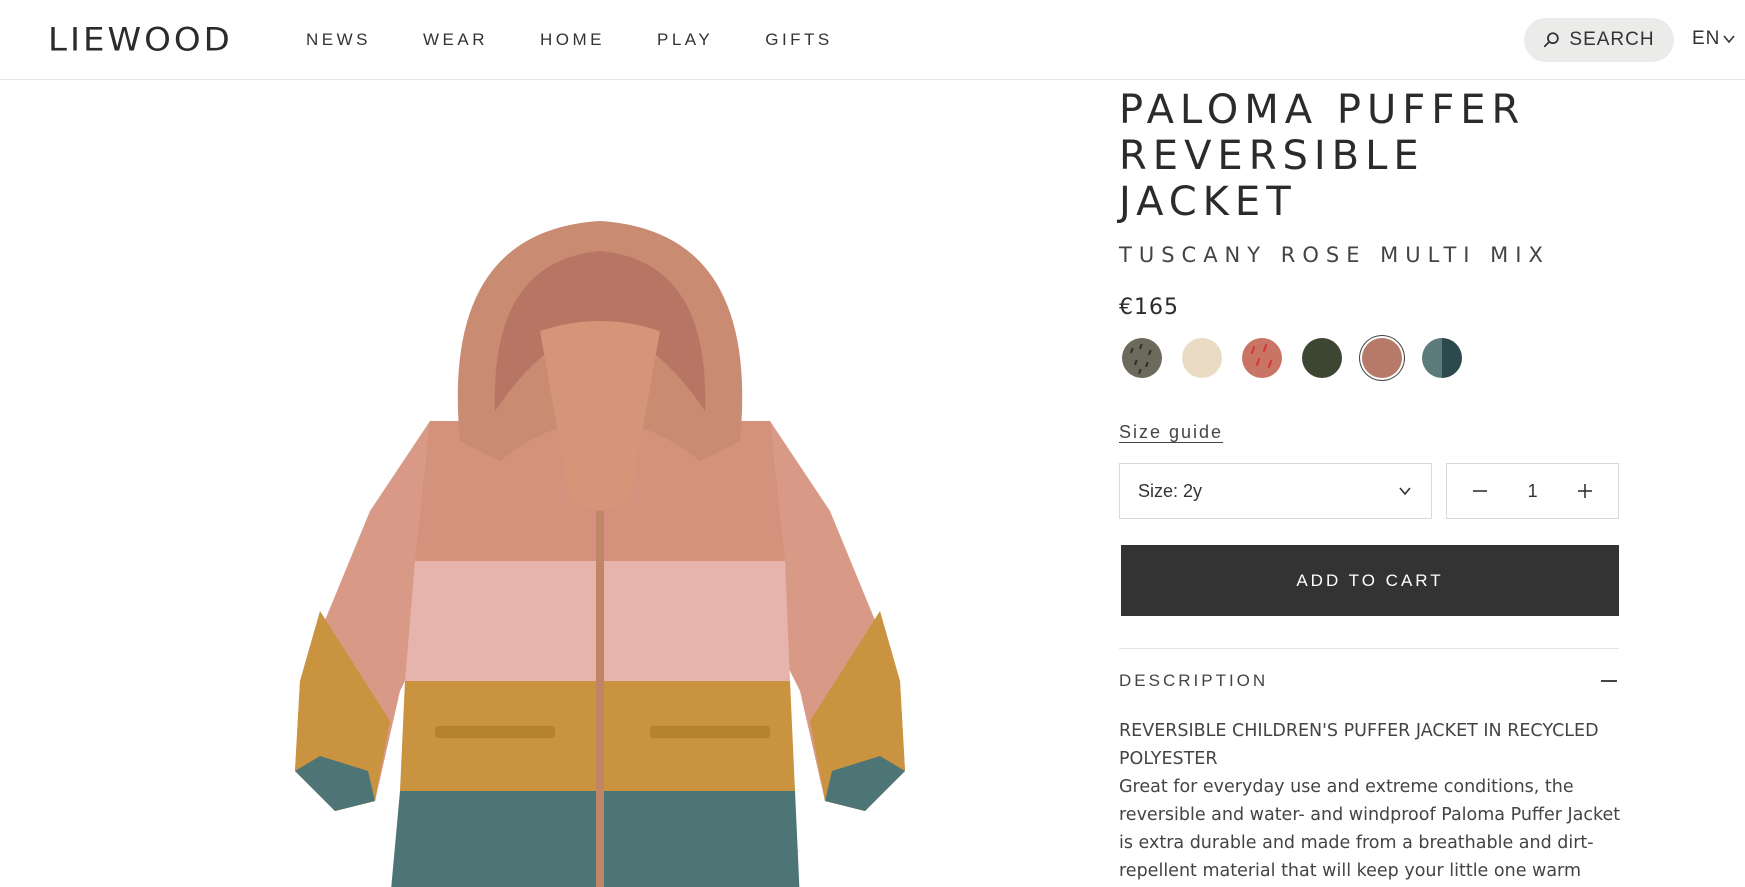 The height and width of the screenshot is (887, 1745). Describe the element at coordinates (455, 40) in the screenshot. I see `nav-wear: WEAR` at that location.